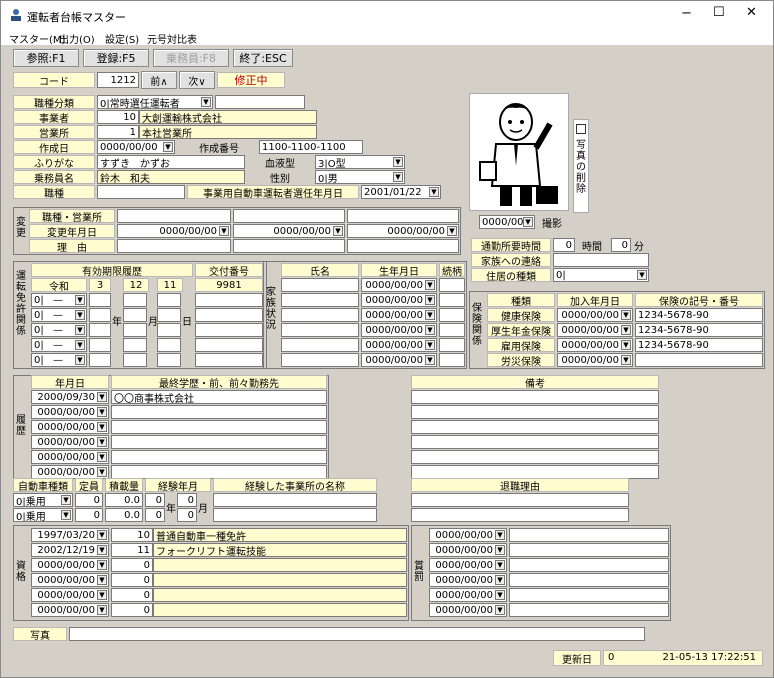 The image size is (774, 678). I want to click on sakuseibi-input: 0000/00/00 ▼, so click(136, 147).